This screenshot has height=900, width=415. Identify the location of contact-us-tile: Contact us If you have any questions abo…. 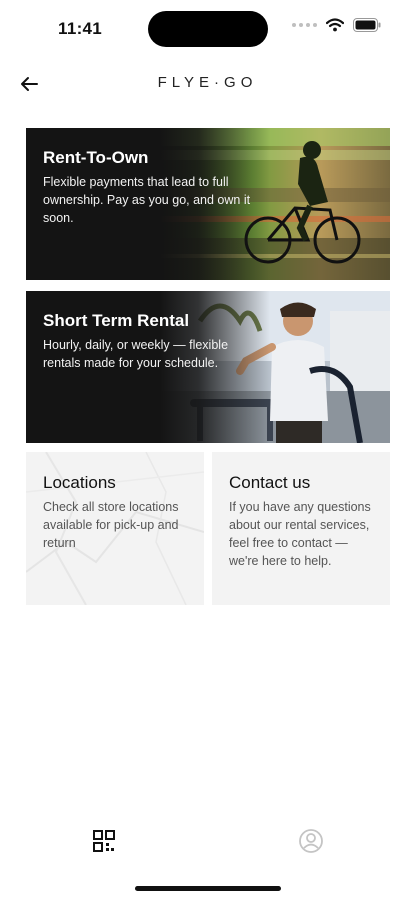
(301, 528).